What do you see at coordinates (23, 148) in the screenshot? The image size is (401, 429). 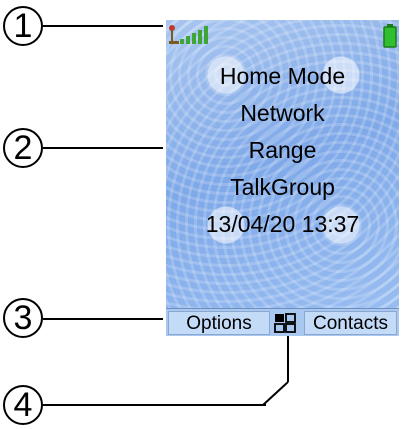 I see `callout-2: 2` at bounding box center [23, 148].